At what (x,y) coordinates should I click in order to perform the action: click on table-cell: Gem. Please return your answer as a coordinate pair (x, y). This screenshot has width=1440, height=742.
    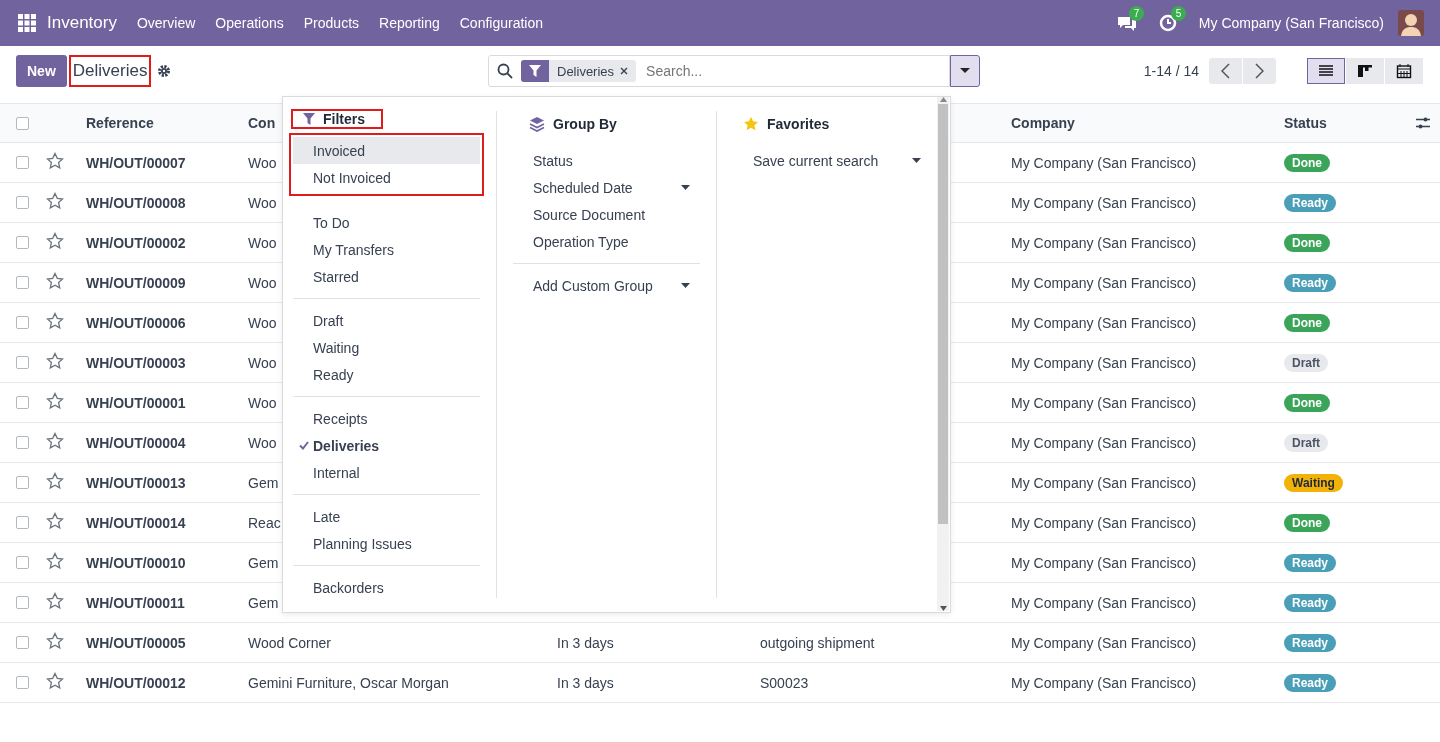
    Looking at the image, I should click on (263, 482).